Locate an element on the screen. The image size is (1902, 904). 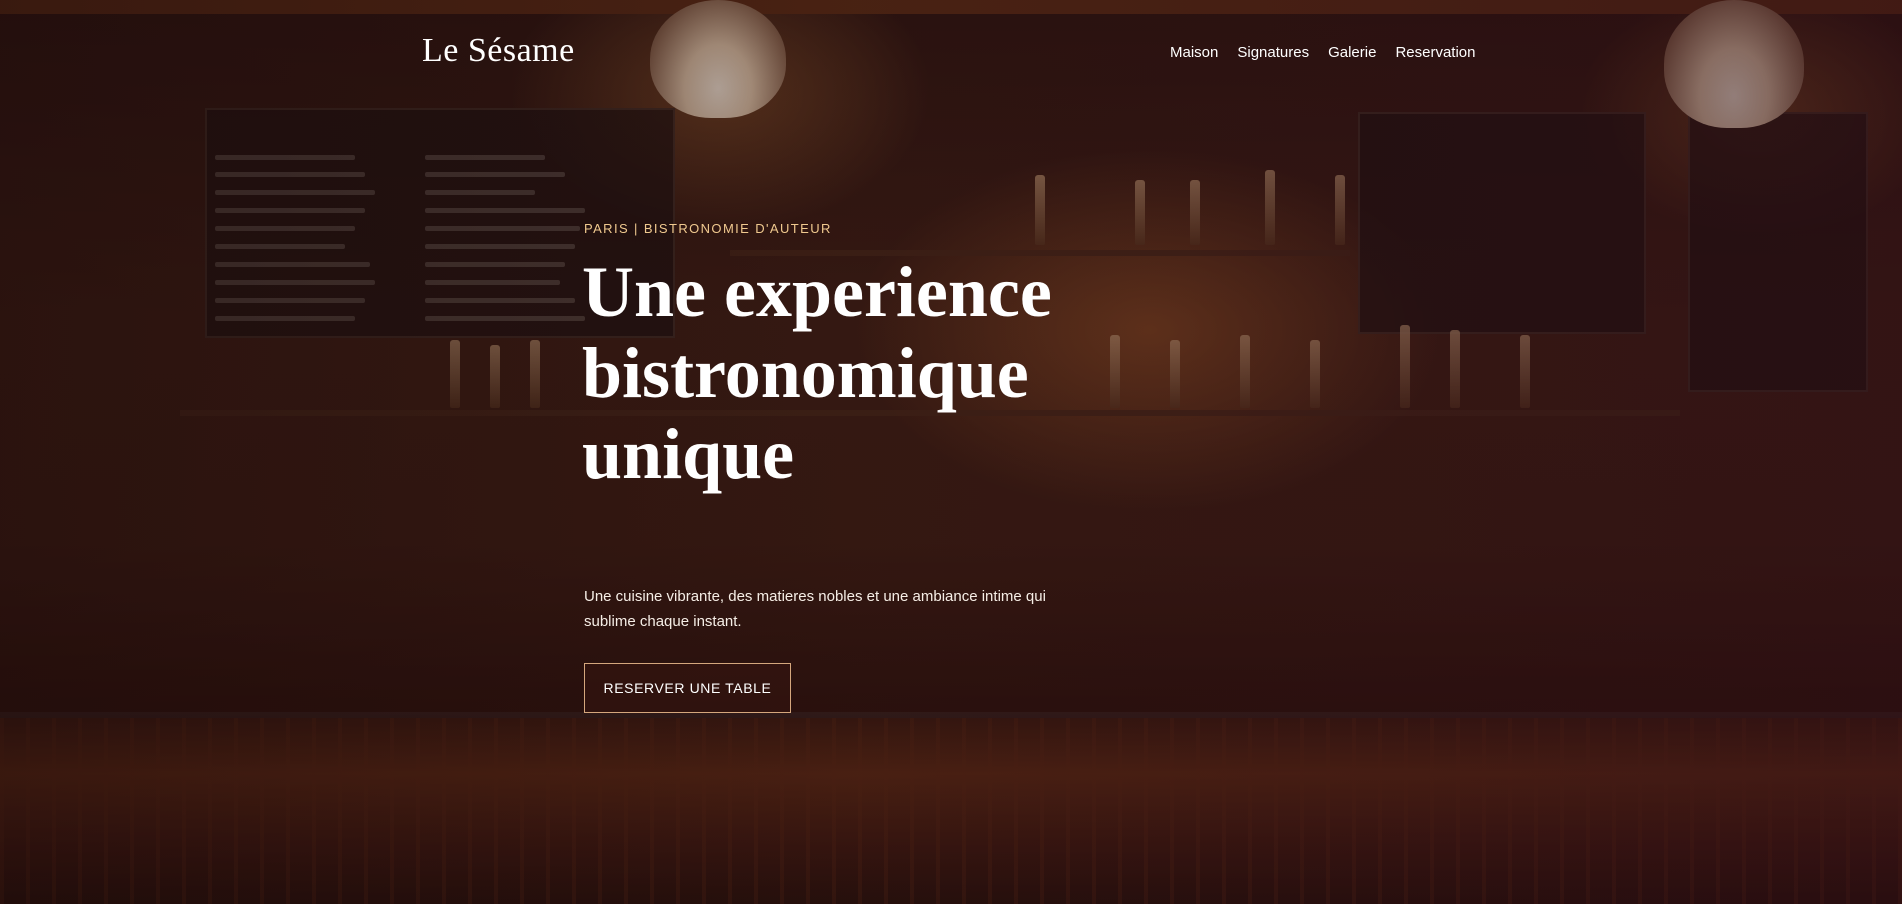
nav-item-signatures: Signatures is located at coordinates (1273, 52).